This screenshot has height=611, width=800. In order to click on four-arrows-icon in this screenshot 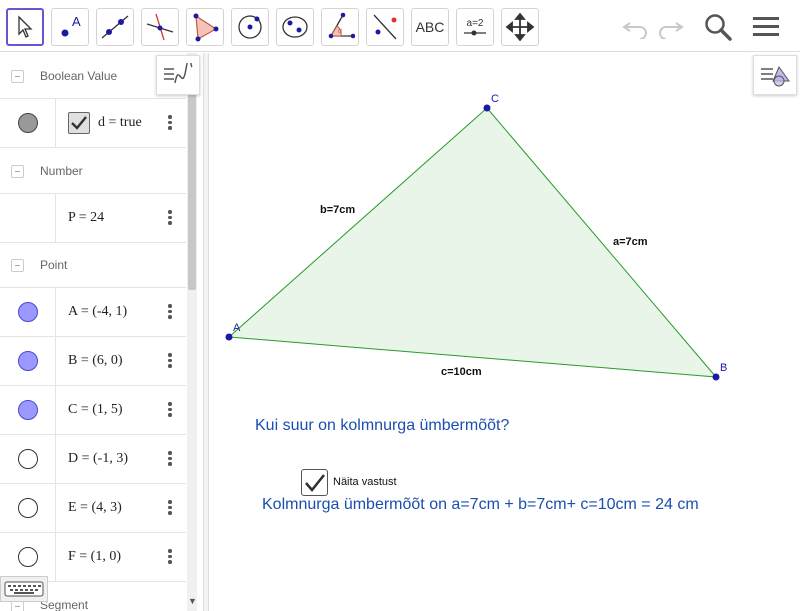, I will do `click(520, 27)`.